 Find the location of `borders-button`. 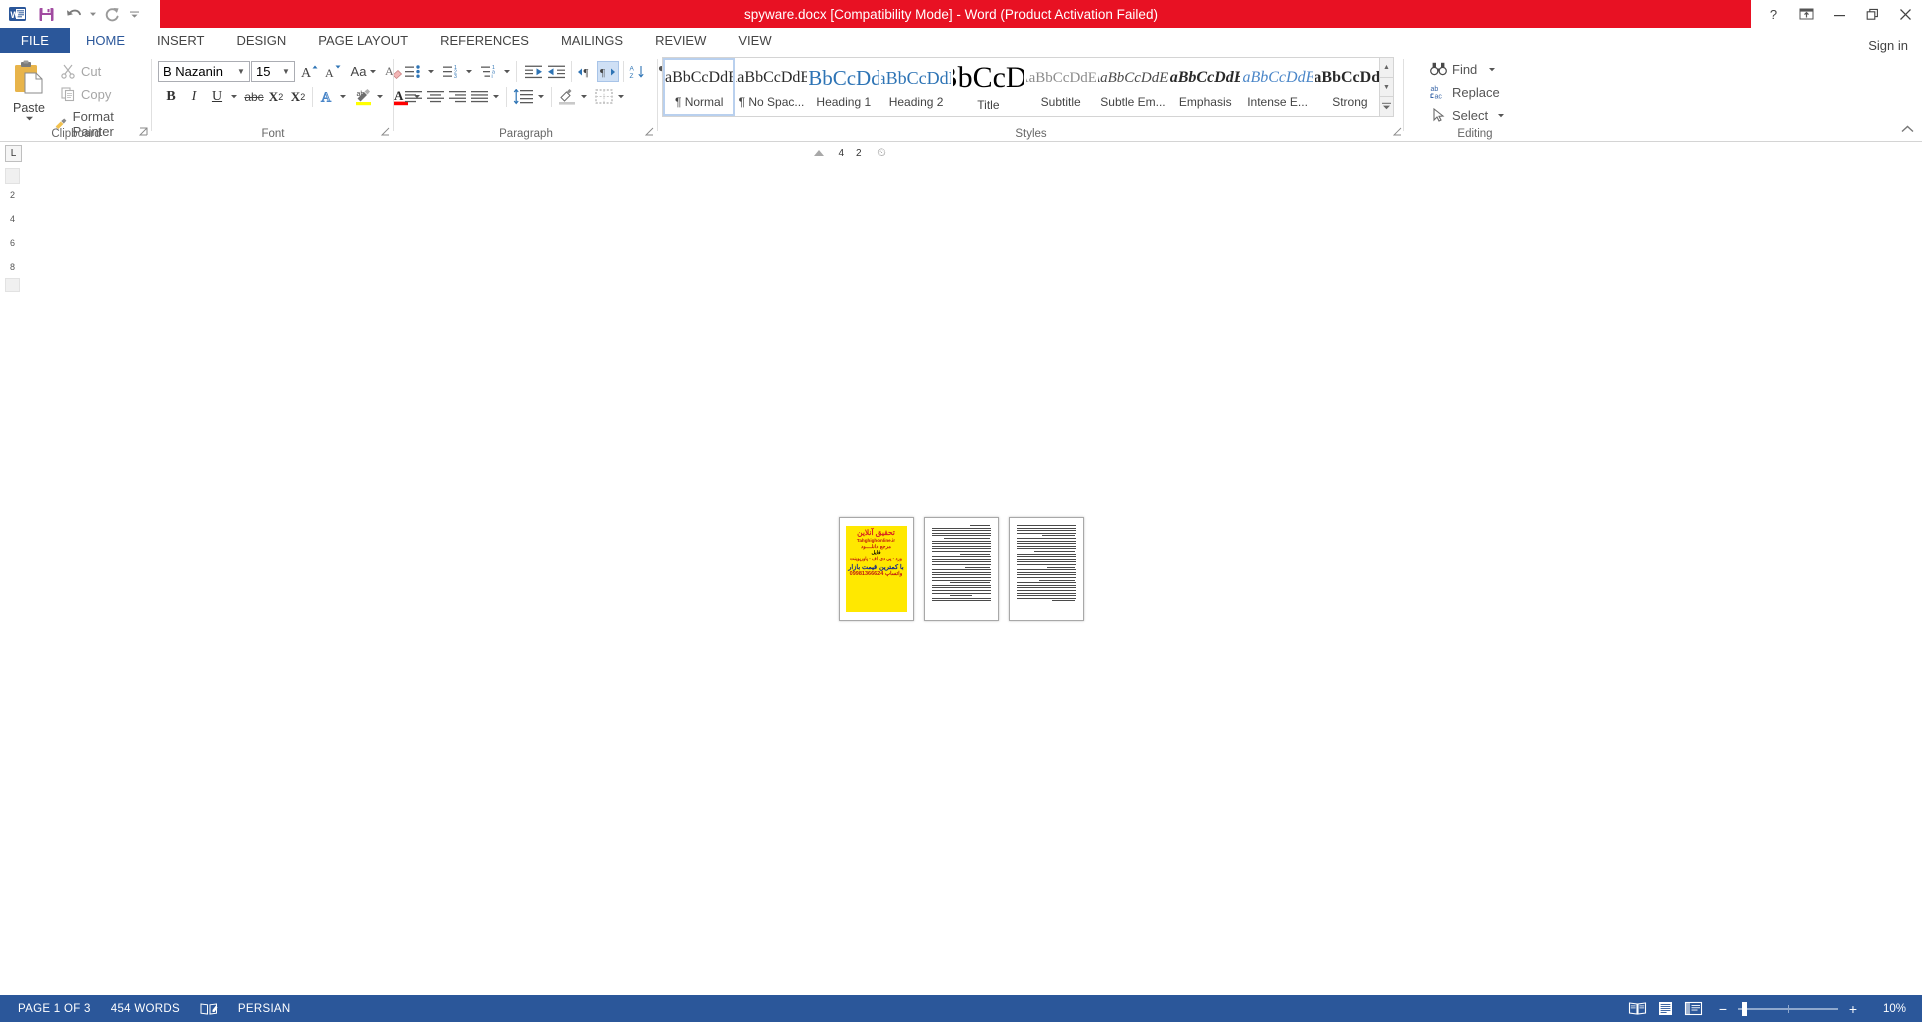

borders-button is located at coordinates (604, 96).